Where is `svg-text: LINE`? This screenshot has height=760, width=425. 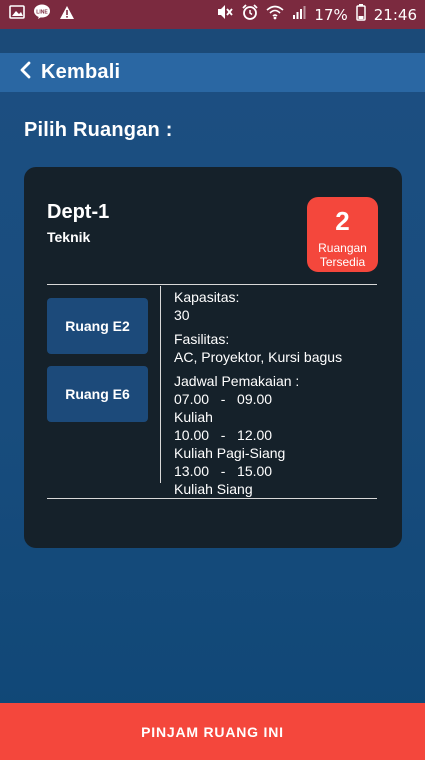 svg-text: LINE is located at coordinates (42, 13).